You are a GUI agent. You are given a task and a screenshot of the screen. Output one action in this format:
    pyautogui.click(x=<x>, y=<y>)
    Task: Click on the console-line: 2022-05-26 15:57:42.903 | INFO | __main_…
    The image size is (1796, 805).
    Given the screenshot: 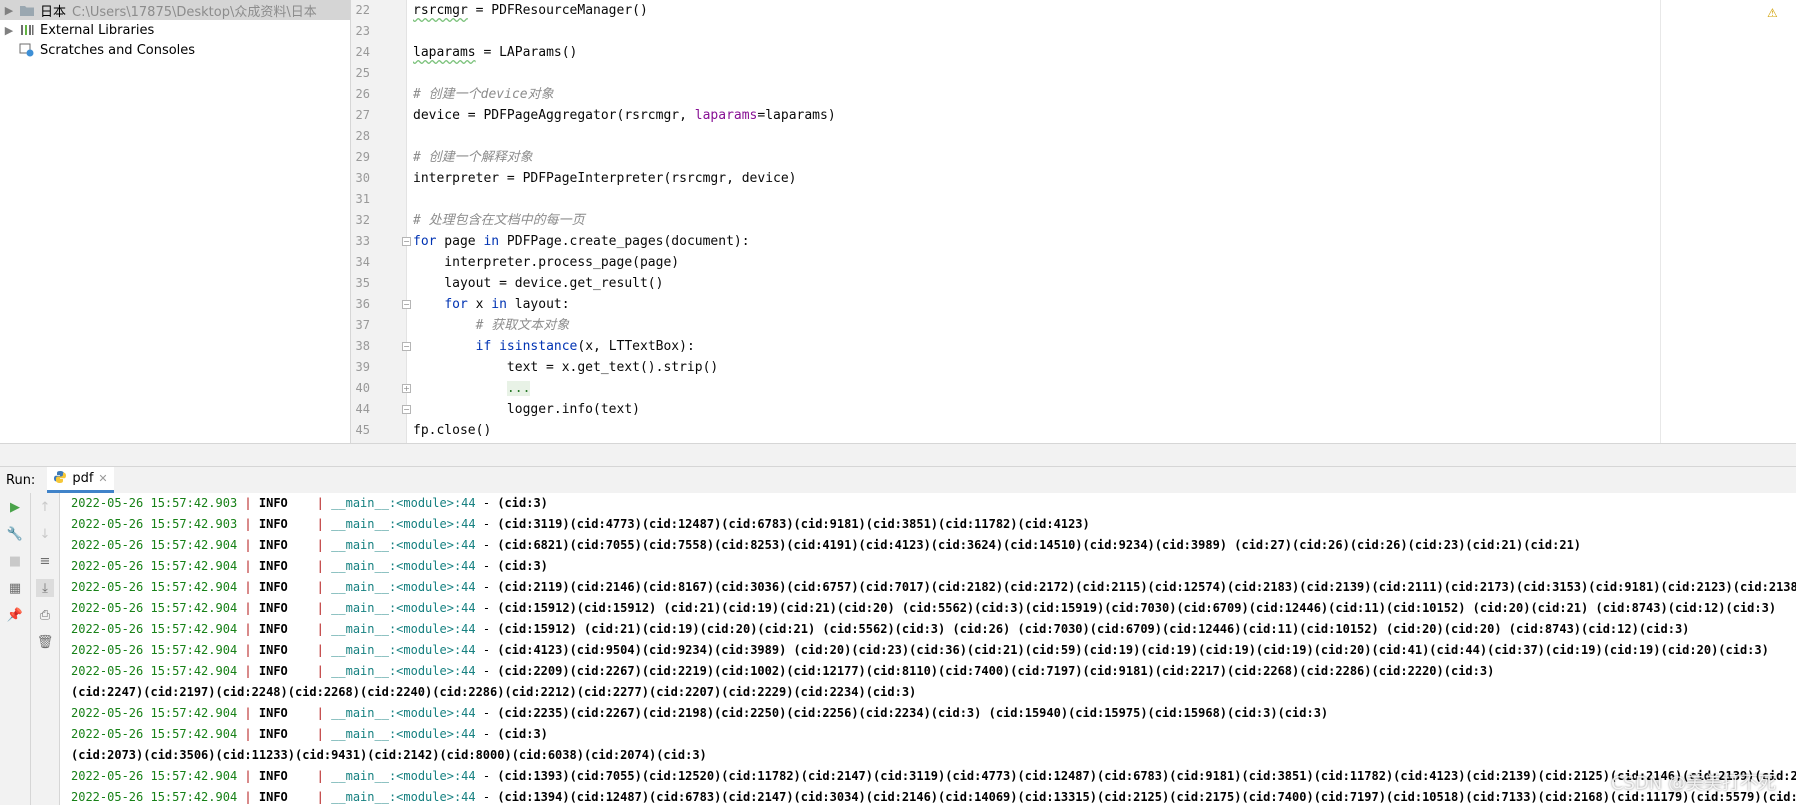 What is the action you would take?
    pyautogui.click(x=580, y=524)
    